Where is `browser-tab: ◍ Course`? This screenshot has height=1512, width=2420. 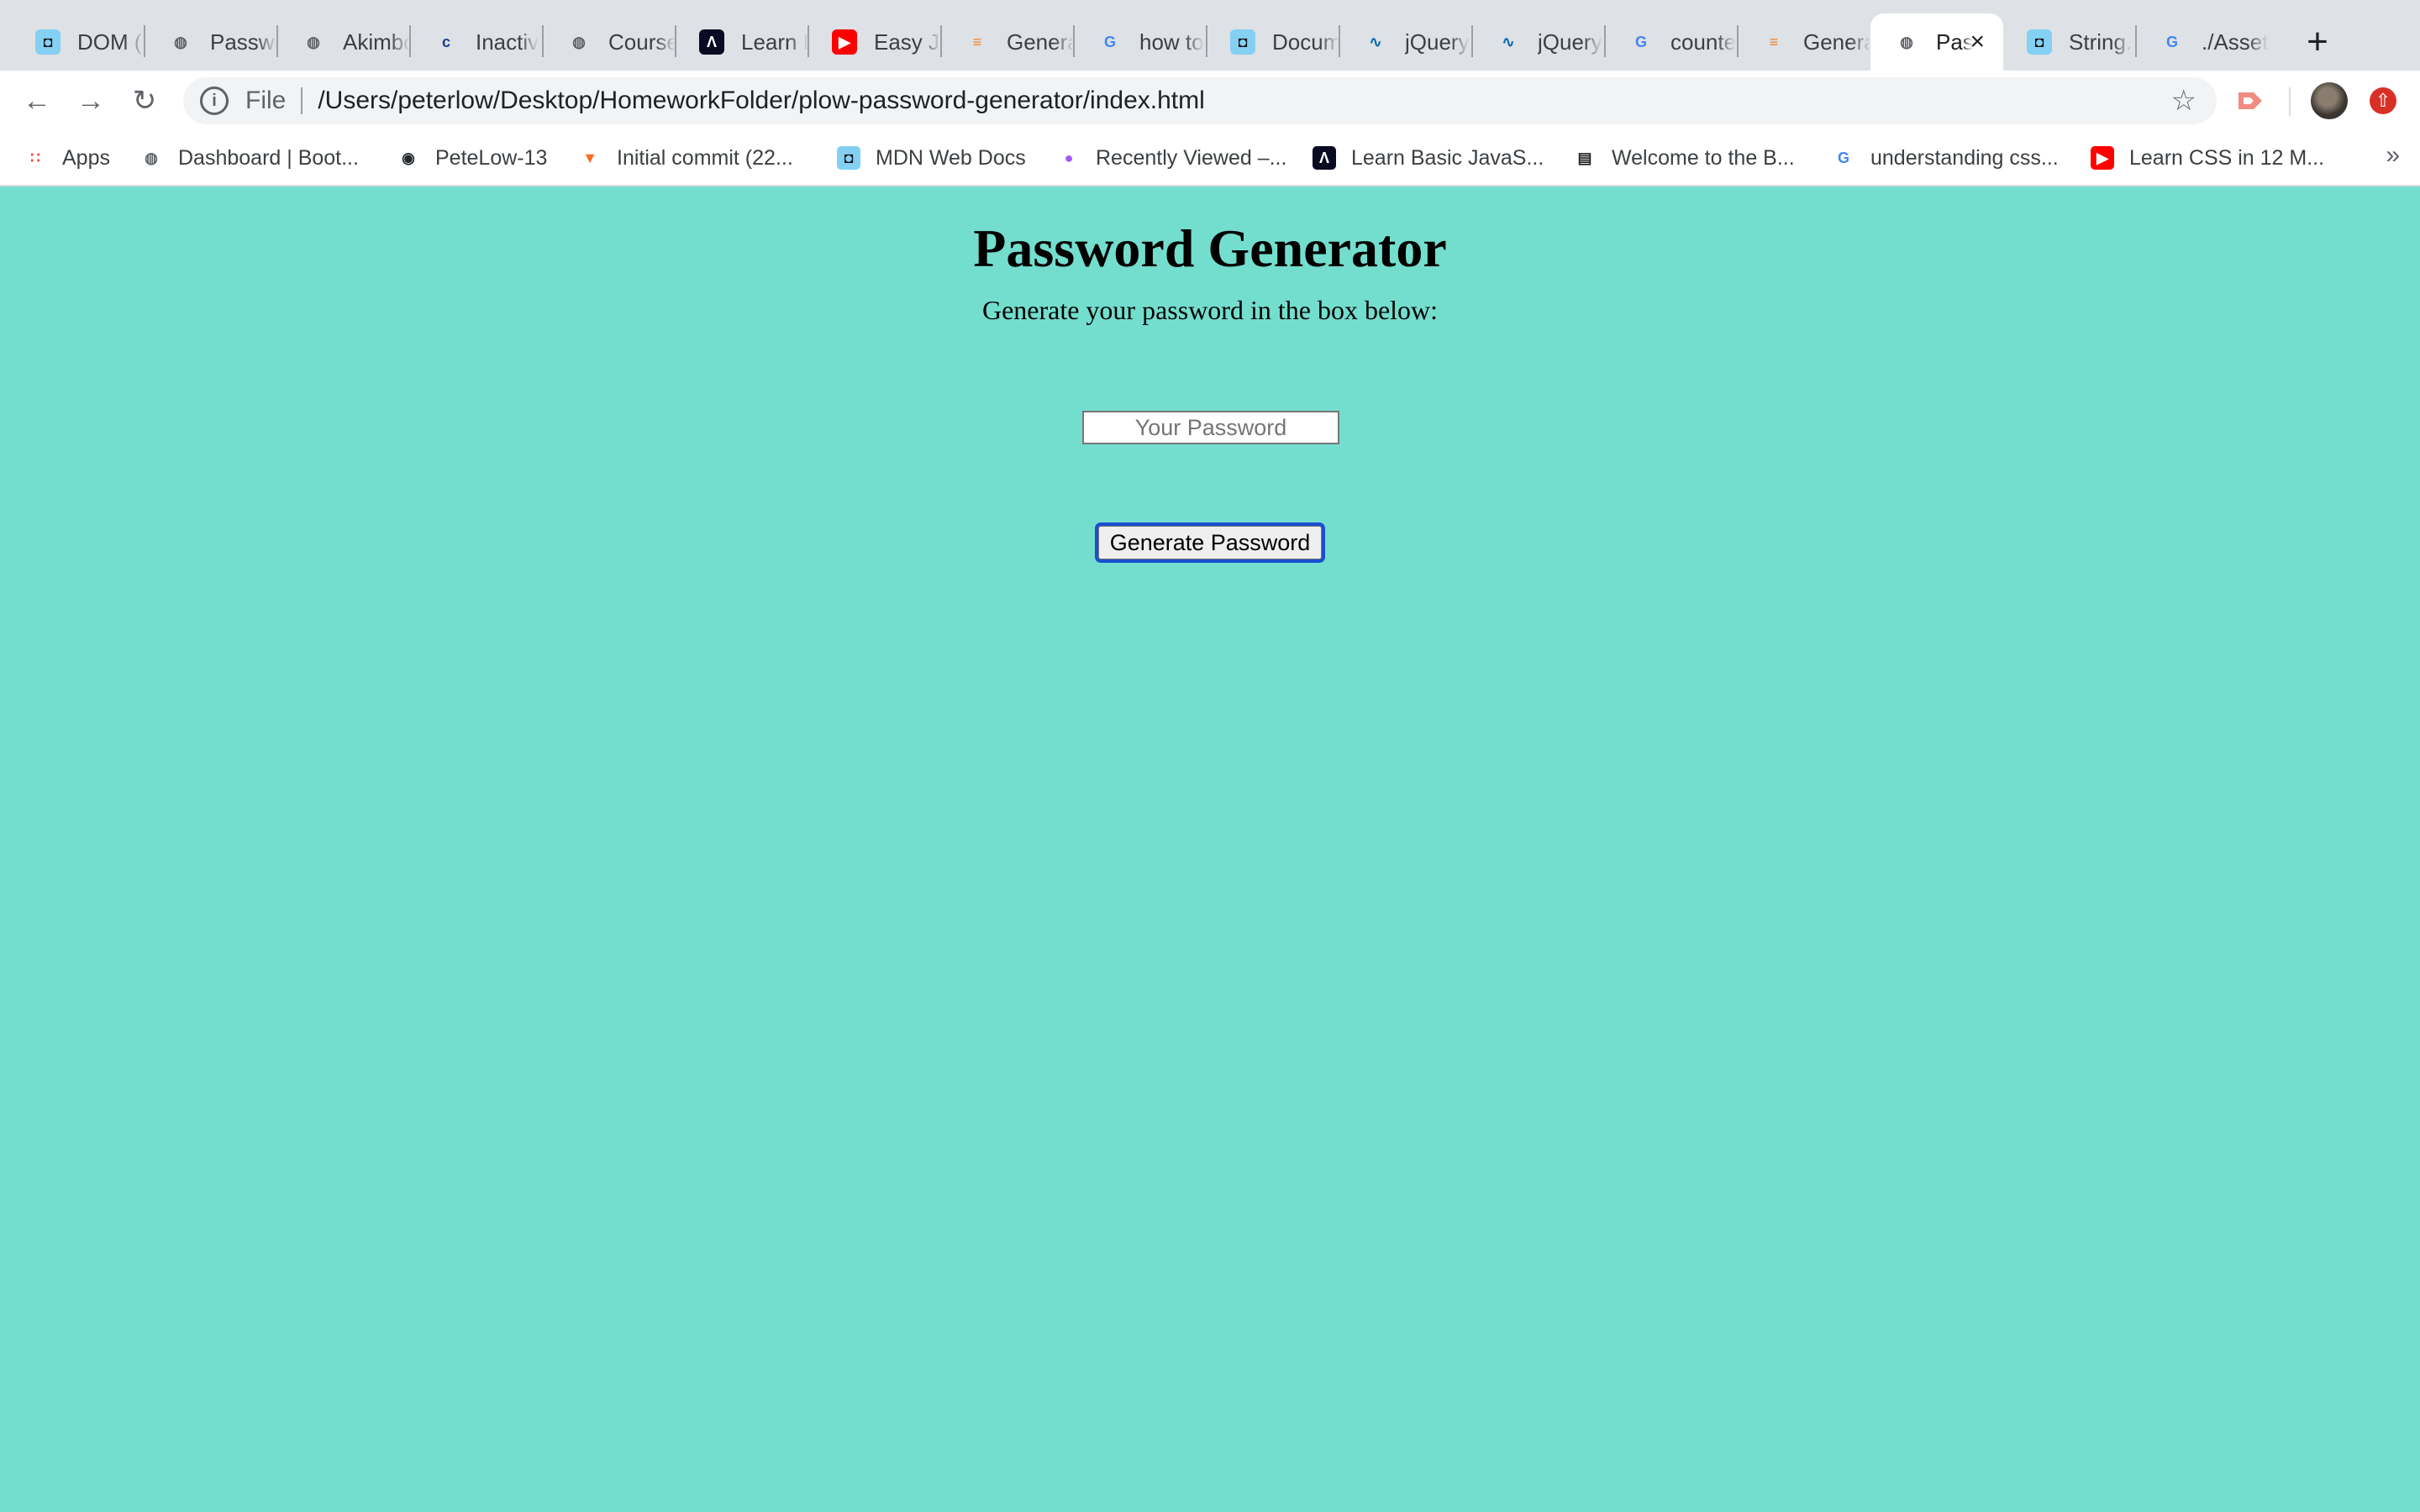 browser-tab: ◍ Course is located at coordinates (609, 42).